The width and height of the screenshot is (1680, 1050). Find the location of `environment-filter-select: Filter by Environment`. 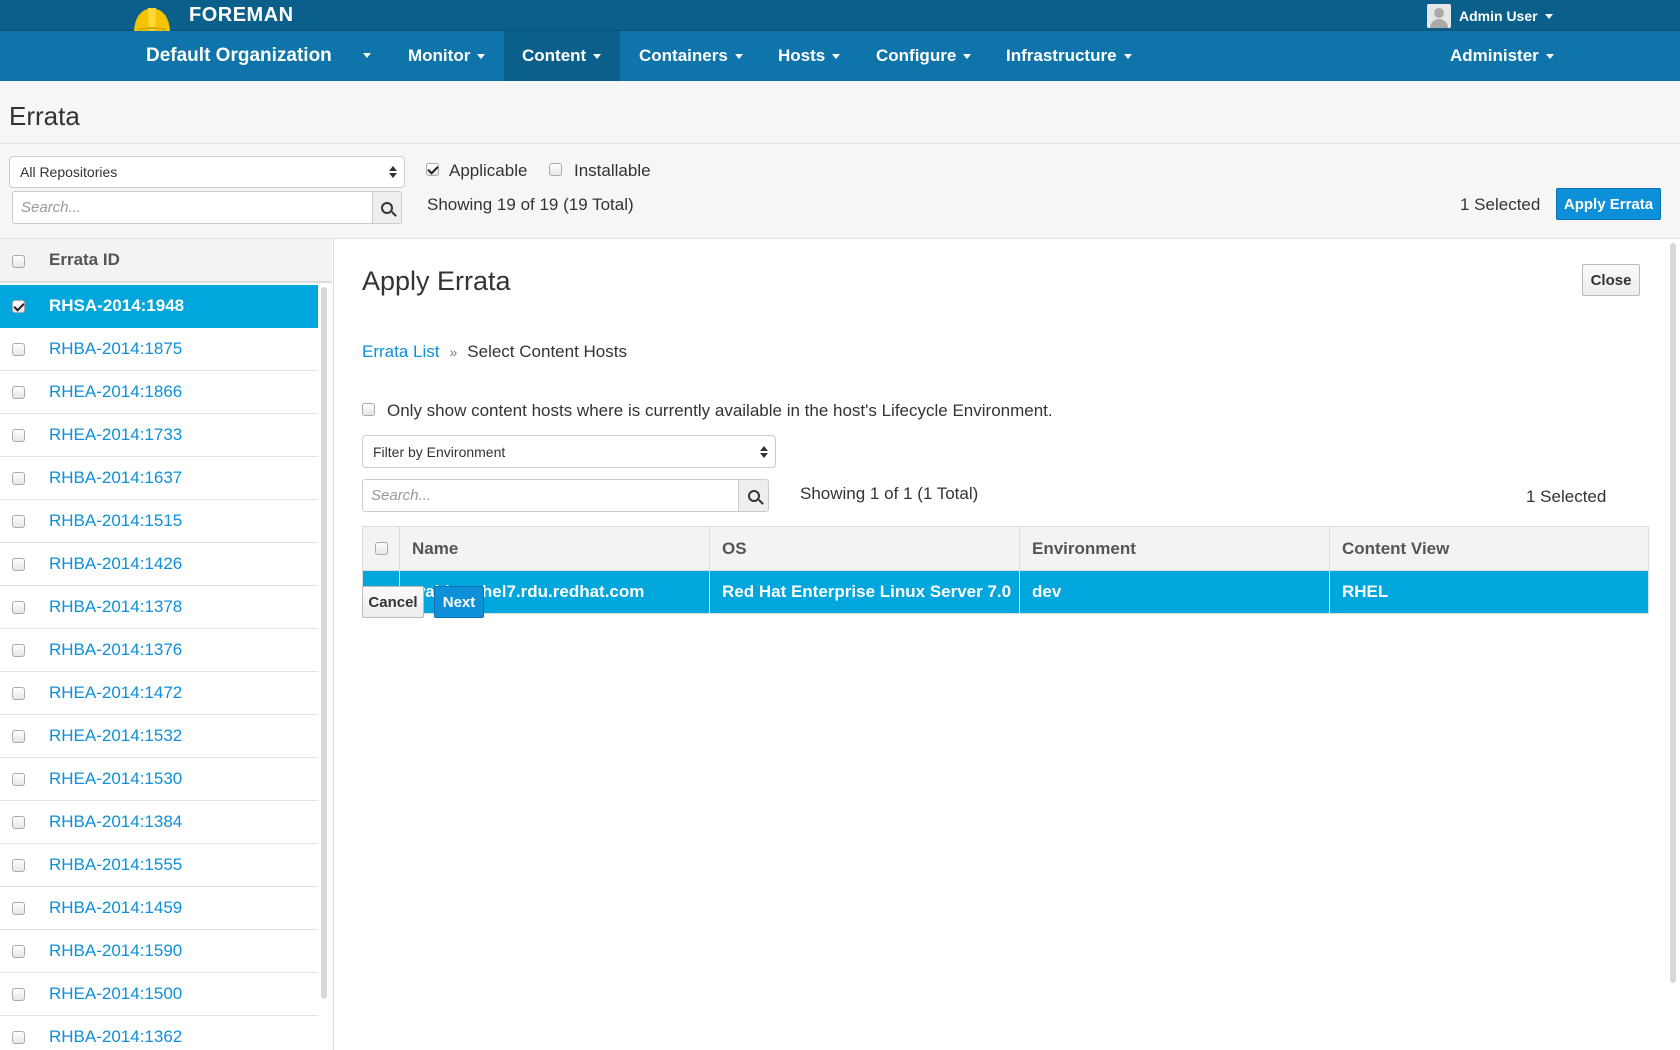

environment-filter-select: Filter by Environment is located at coordinates (569, 451).